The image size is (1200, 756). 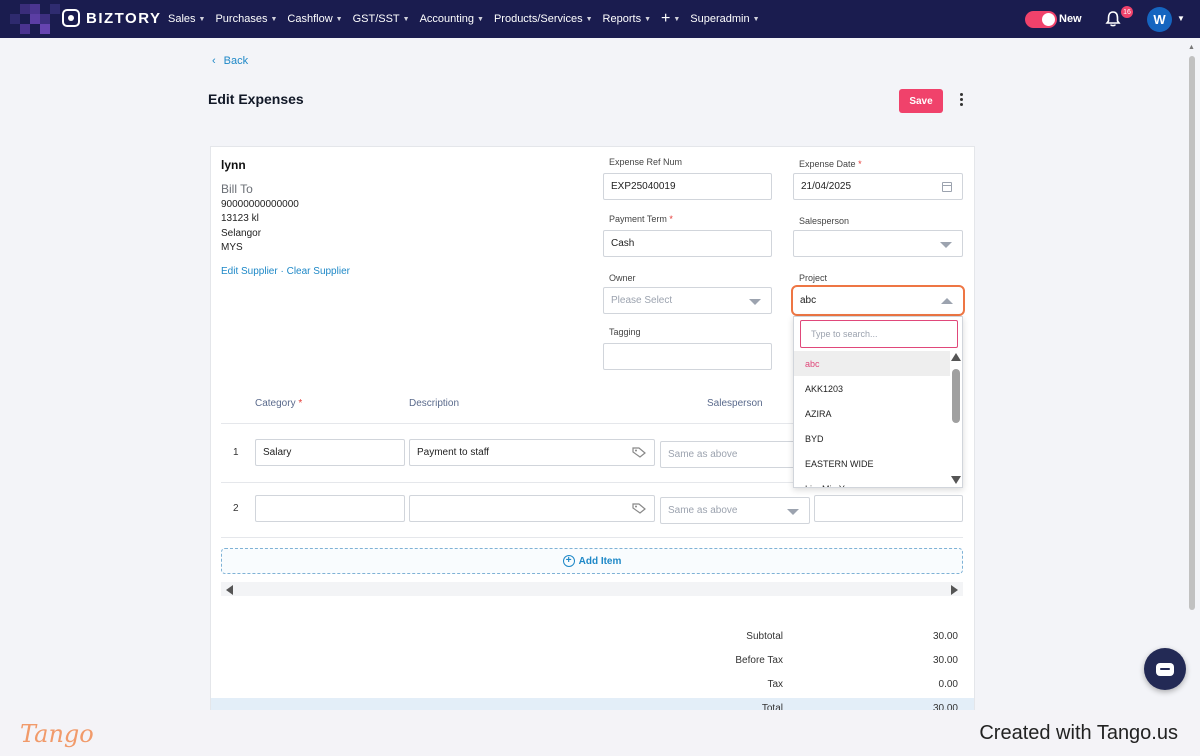 I want to click on plus-icon: +, so click(x=666, y=18).